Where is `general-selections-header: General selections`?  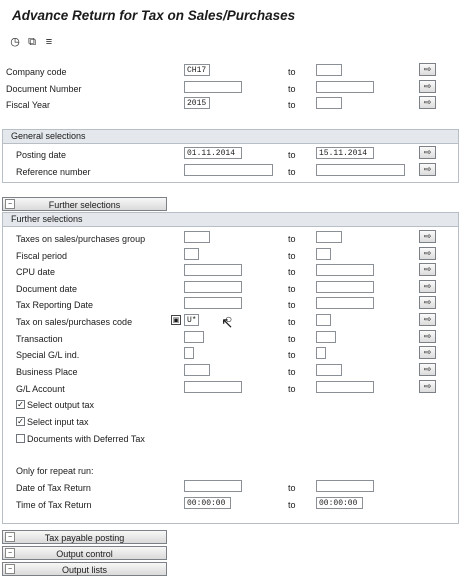 general-selections-header: General selections is located at coordinates (230, 136).